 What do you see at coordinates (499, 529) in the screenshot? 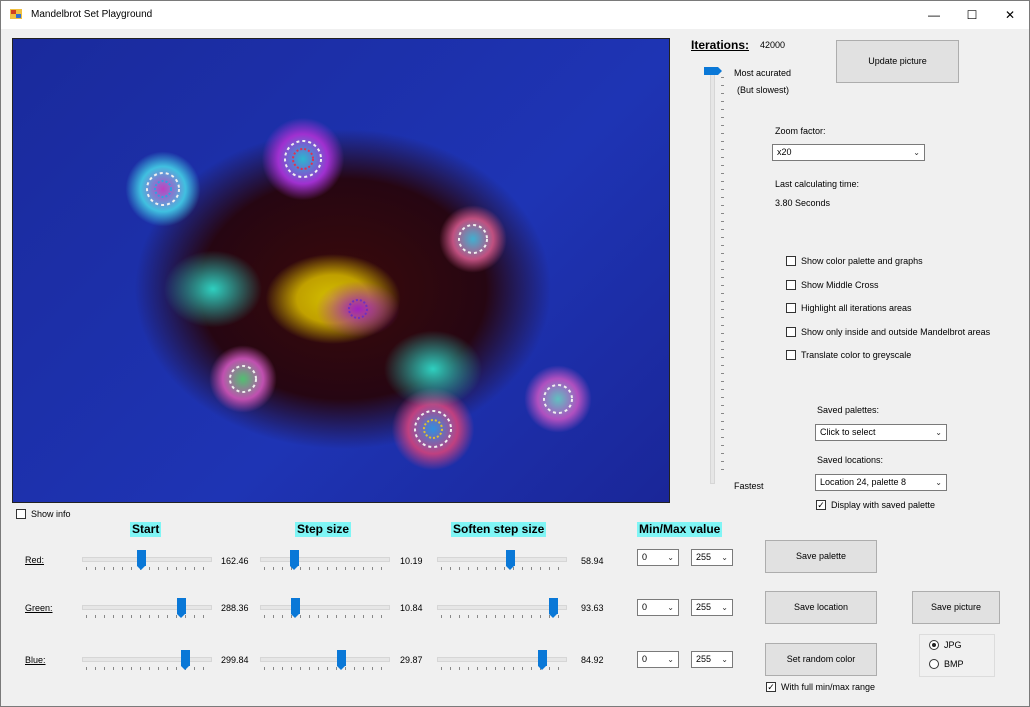
I see `header-soften-step-size: Soften step size` at bounding box center [499, 529].